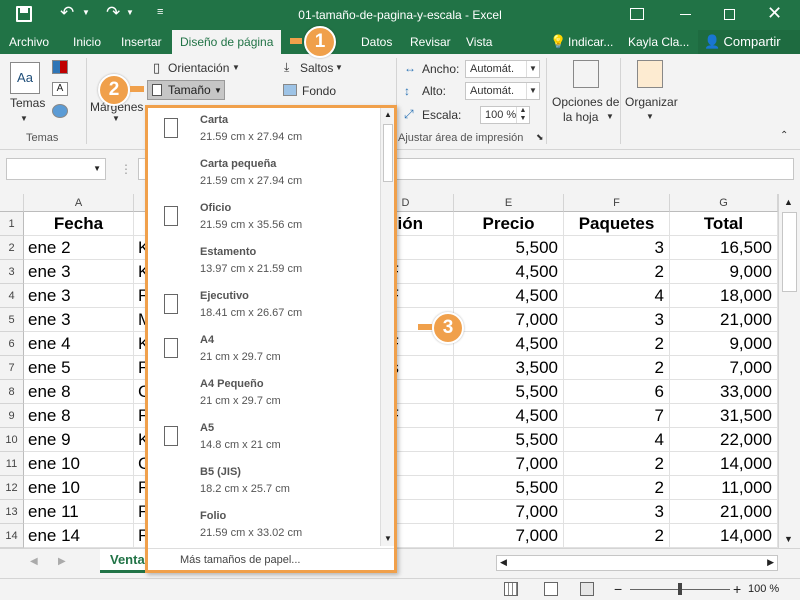 The width and height of the screenshot is (800, 600). Describe the element at coordinates (617, 248) in the screenshot. I see `cell-f-2: 3` at that location.